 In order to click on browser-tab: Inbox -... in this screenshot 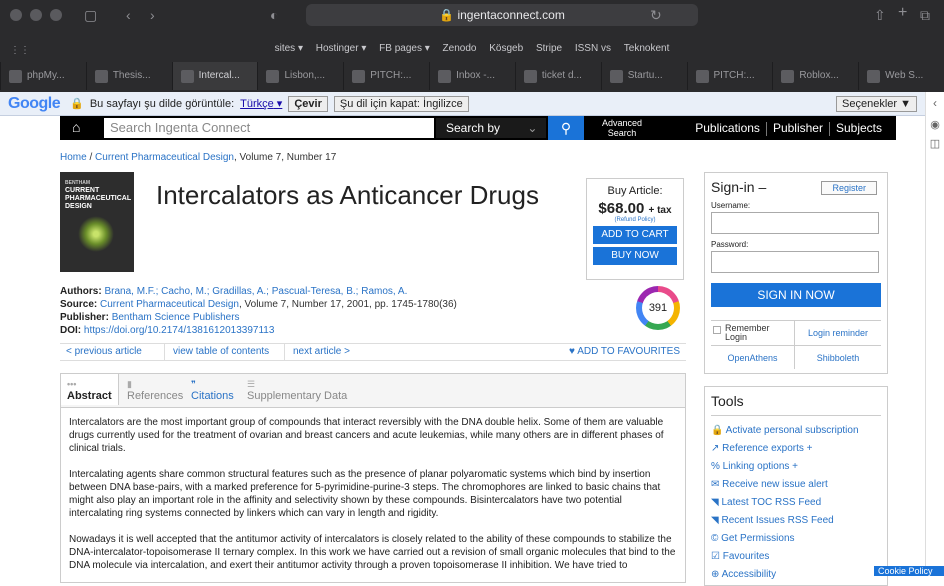, I will do `click(472, 76)`.